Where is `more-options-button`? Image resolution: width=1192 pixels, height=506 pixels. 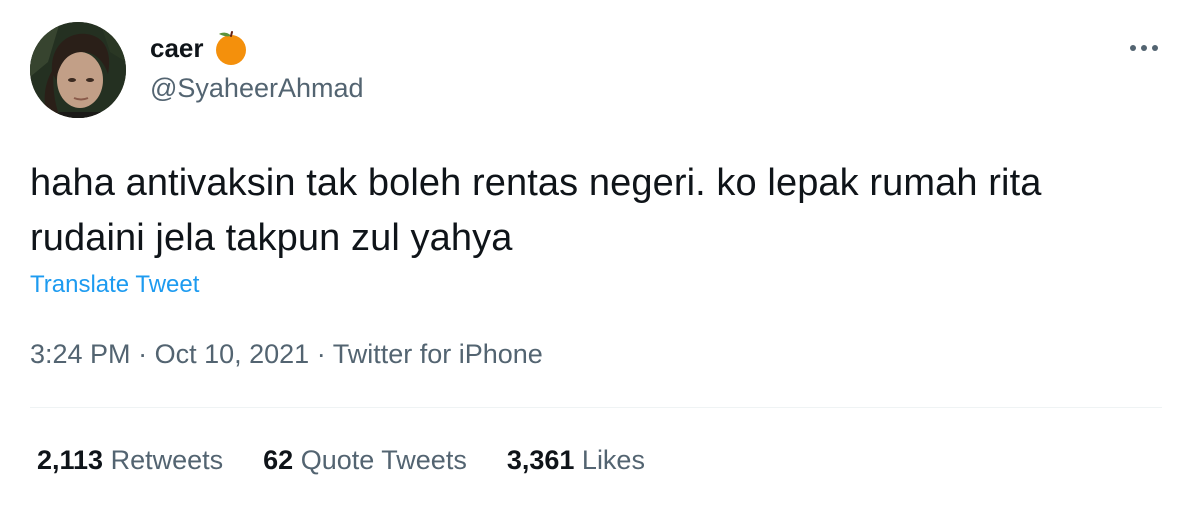 more-options-button is located at coordinates (1144, 48).